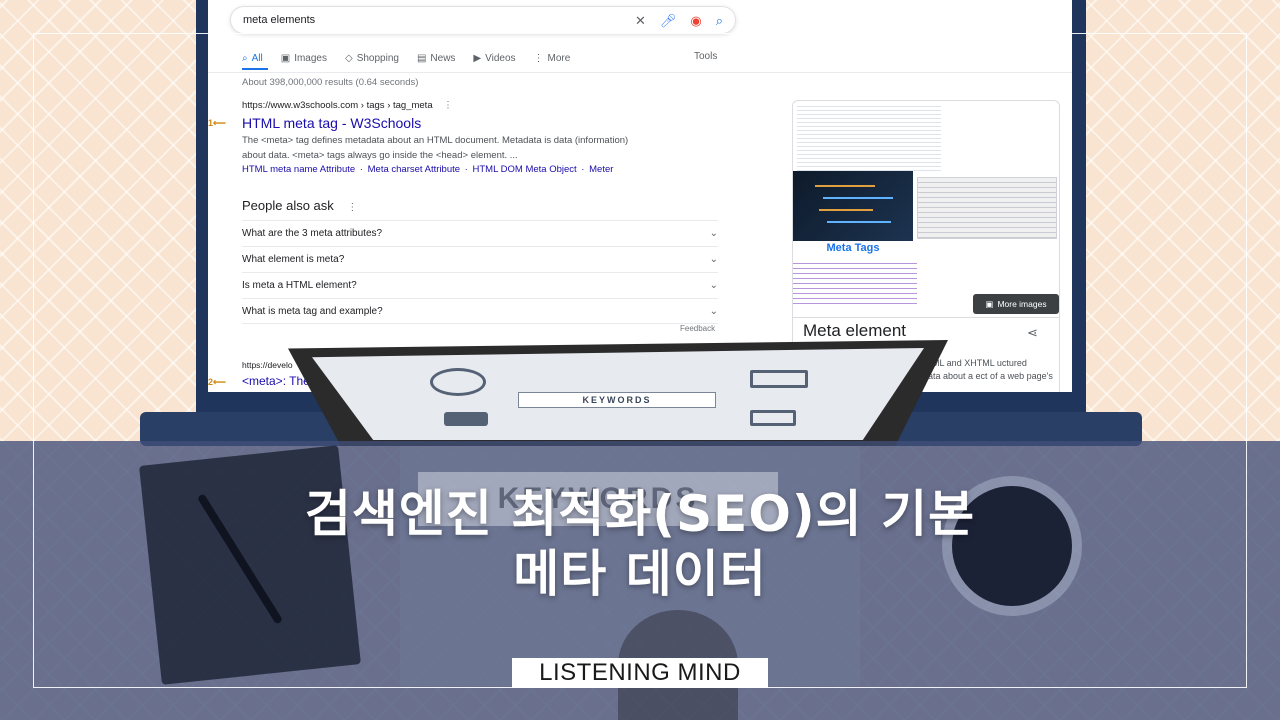 This screenshot has width=1280, height=720. I want to click on tablet: KEYWORDS, so click(618, 393).